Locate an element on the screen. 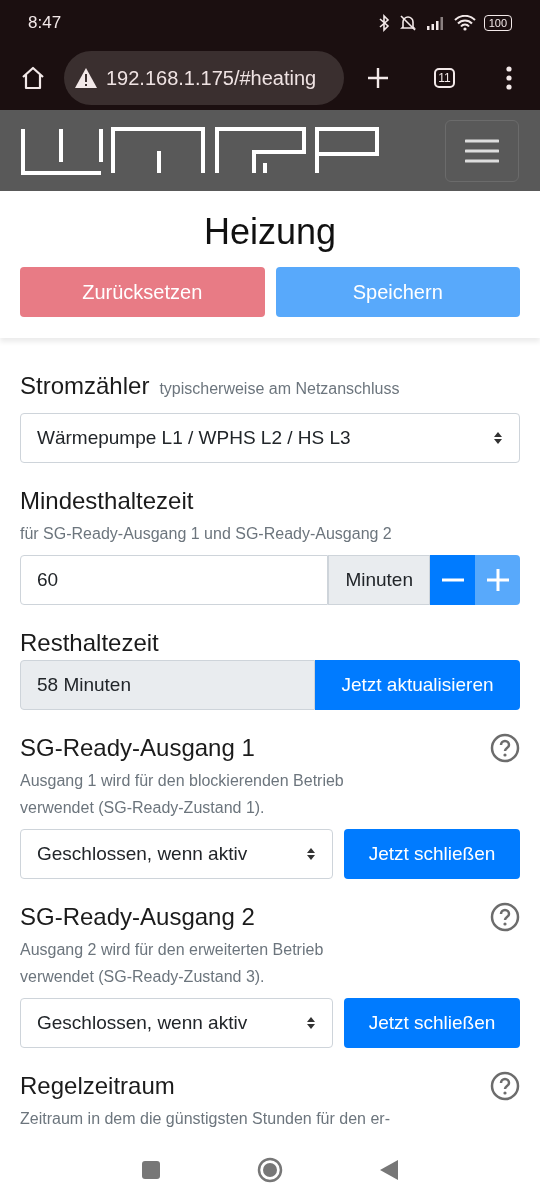  refresh-button: Jetzt aktualisieren is located at coordinates (417, 685).